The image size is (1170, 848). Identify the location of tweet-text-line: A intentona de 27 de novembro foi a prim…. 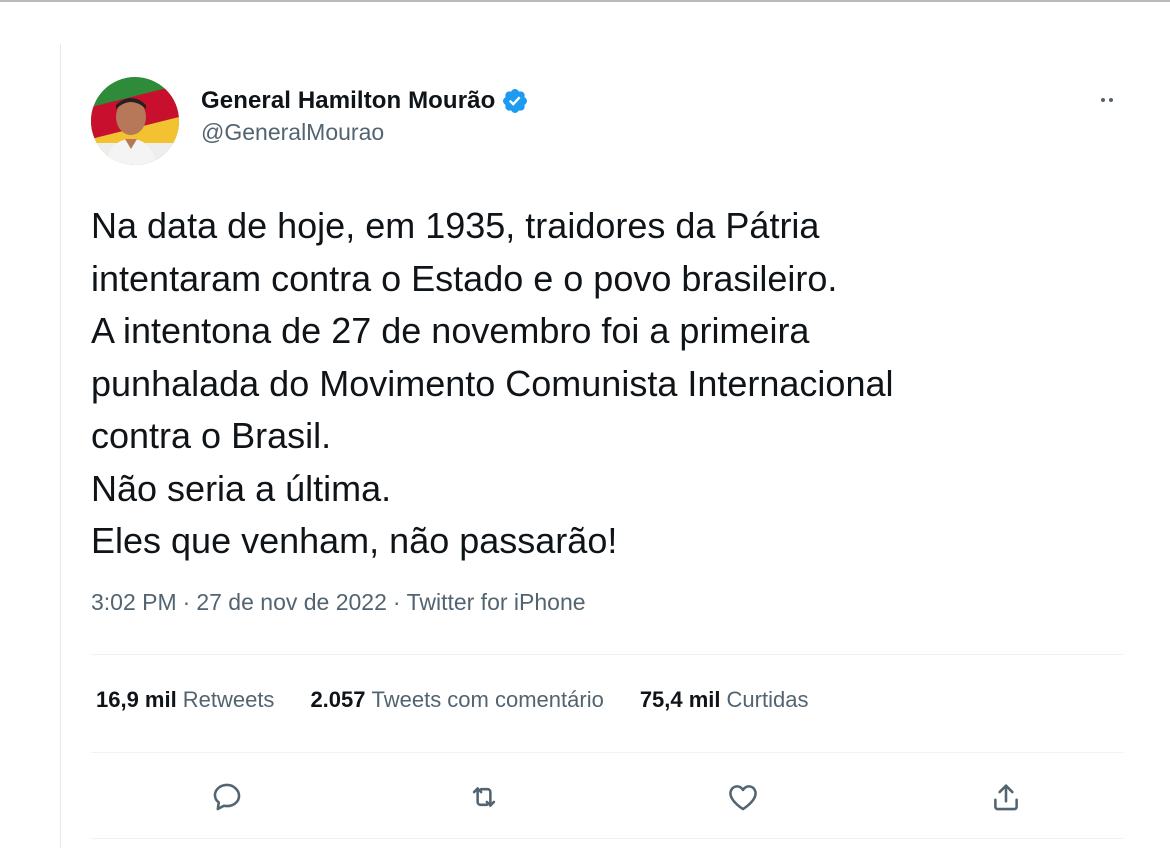
(450, 330).